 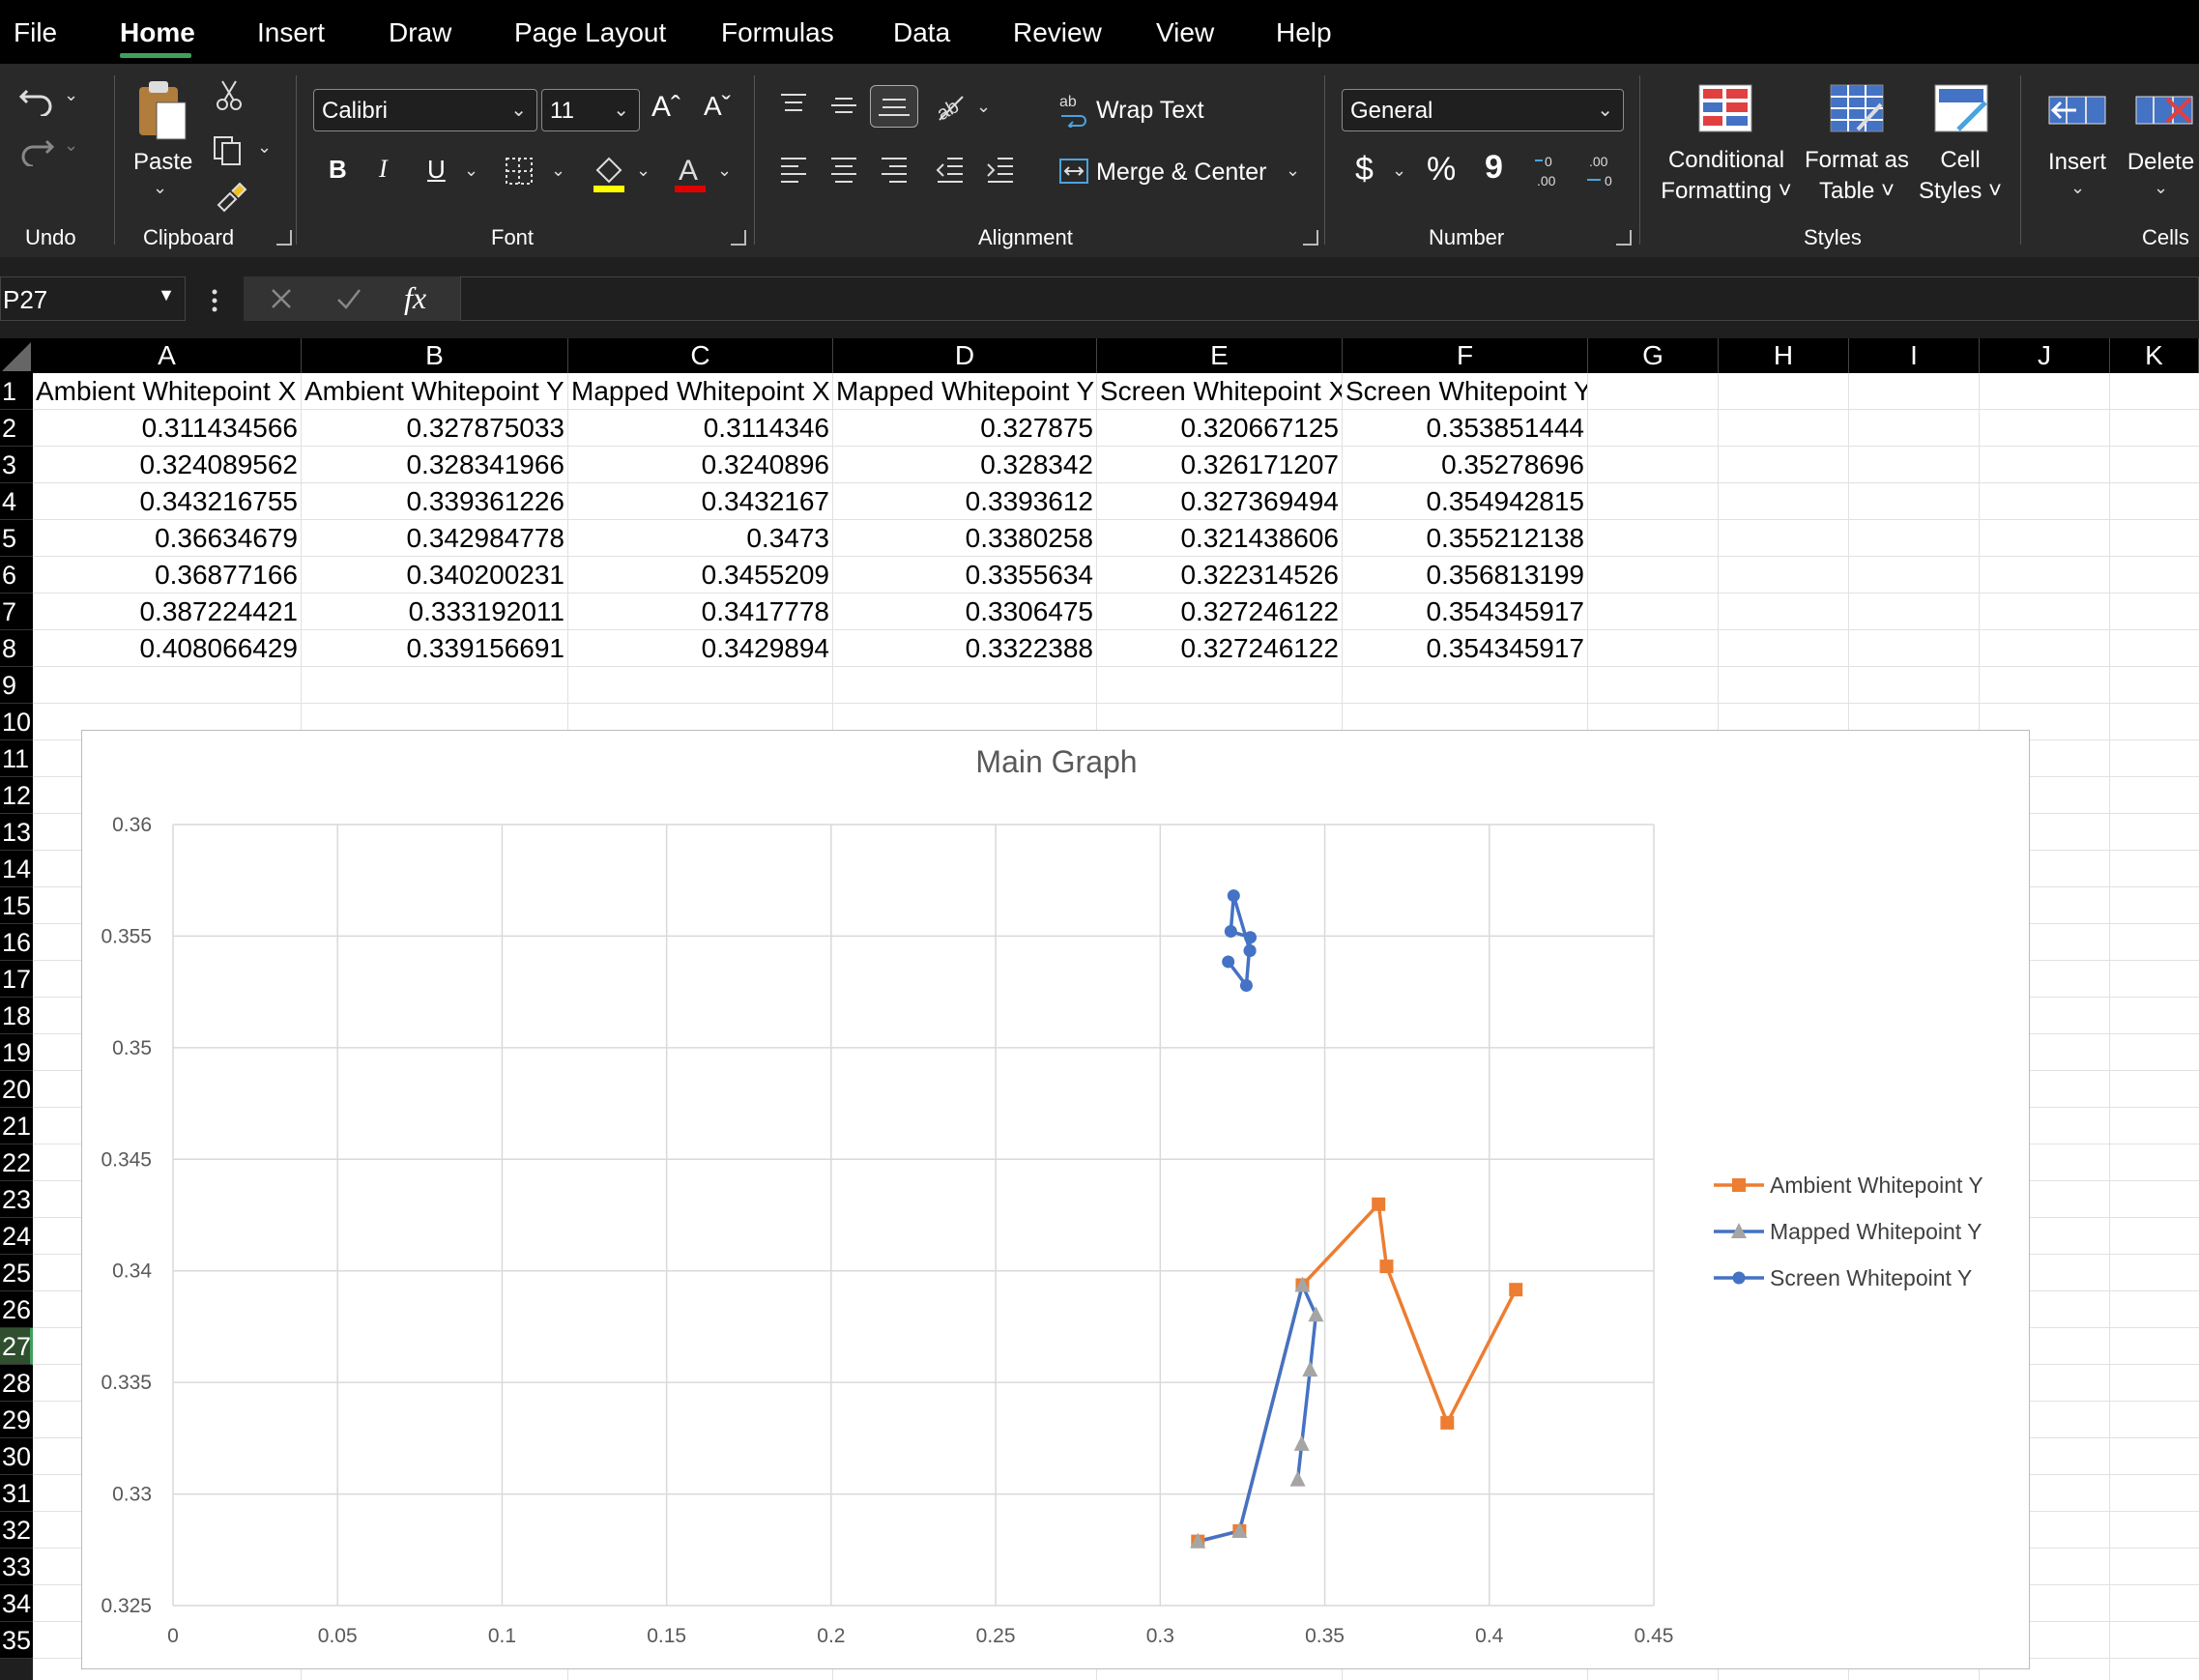 I want to click on row-header-21: 21, so click(x=16, y=1126).